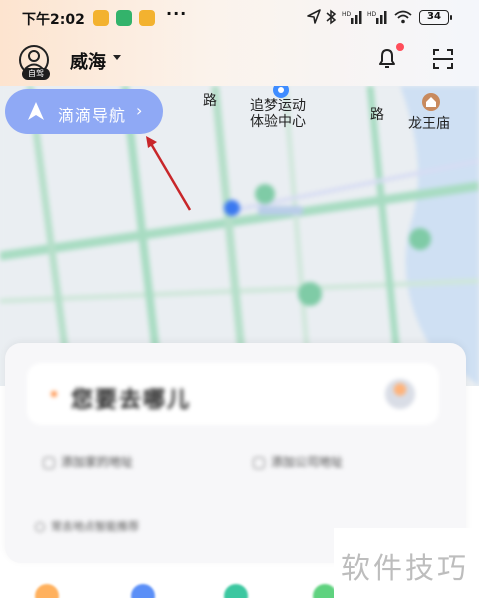  Describe the element at coordinates (403, 17) in the screenshot. I see `wifi-icon` at that location.